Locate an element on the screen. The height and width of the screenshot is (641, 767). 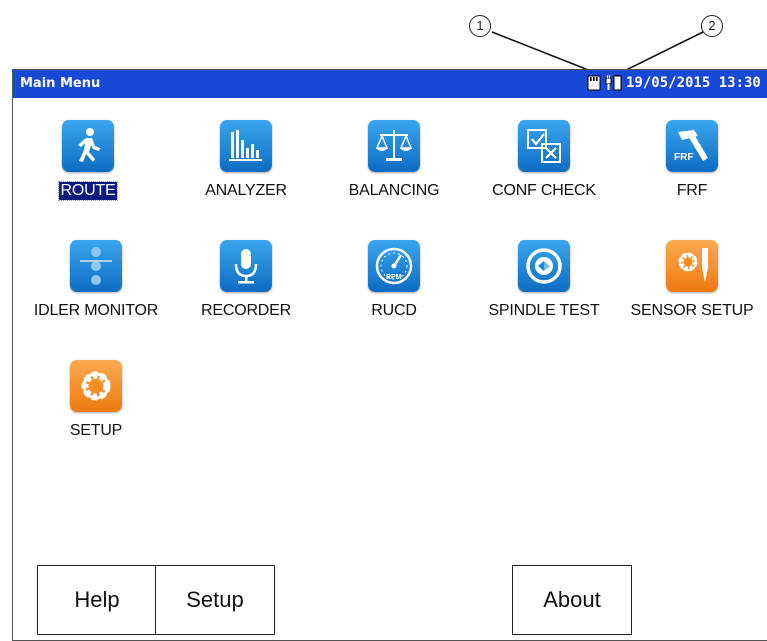
balance-scale-icon is located at coordinates (394, 145).